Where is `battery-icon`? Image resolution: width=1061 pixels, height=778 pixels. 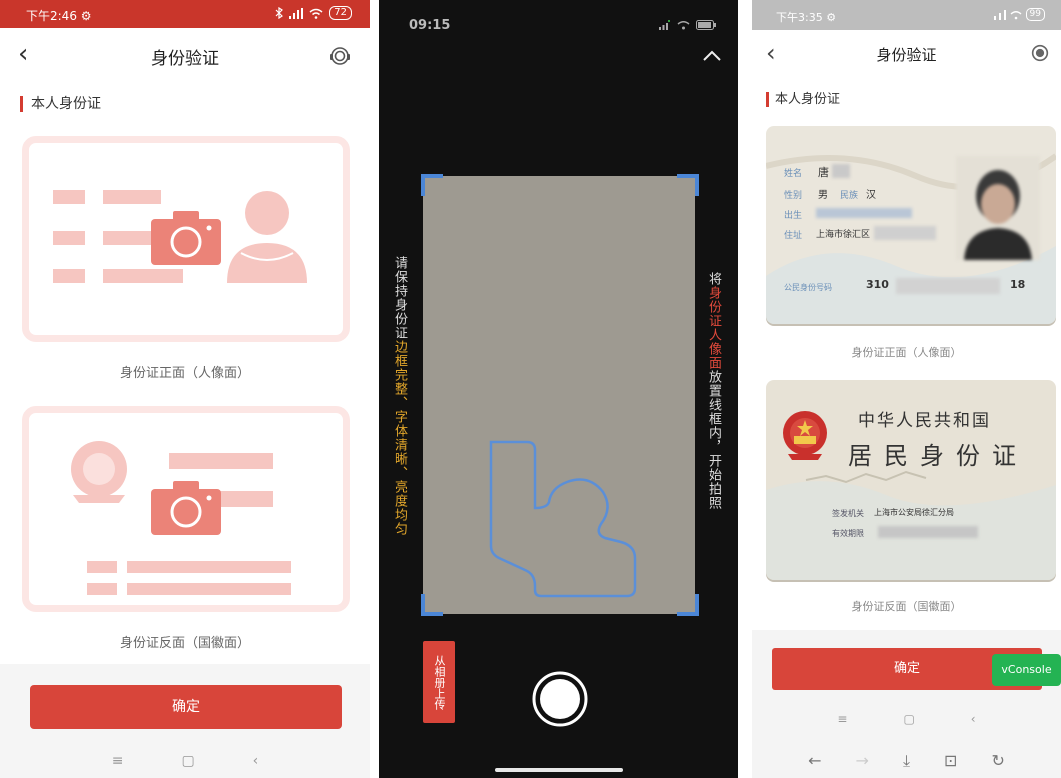
battery-icon is located at coordinates (706, 25).